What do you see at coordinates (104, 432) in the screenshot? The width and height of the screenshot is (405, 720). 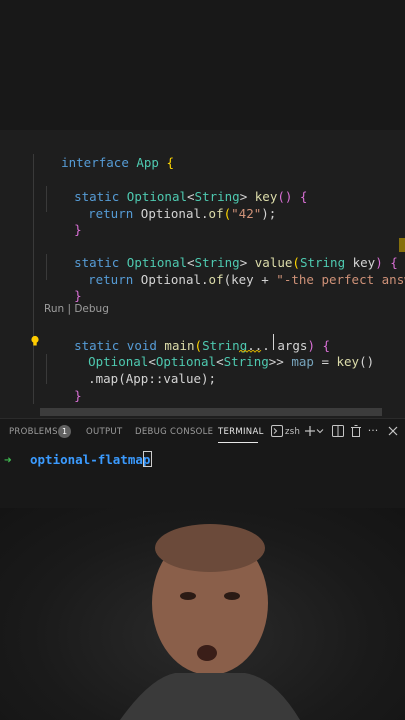 I see `tab-output: OUTPUT` at bounding box center [104, 432].